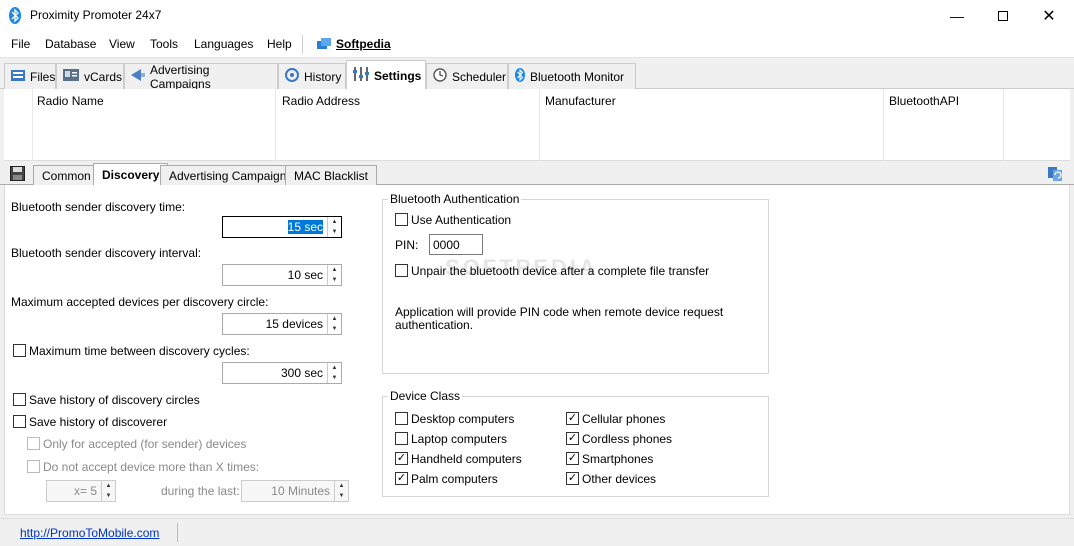  What do you see at coordinates (312, 76) in the screenshot?
I see `tab-history: History` at bounding box center [312, 76].